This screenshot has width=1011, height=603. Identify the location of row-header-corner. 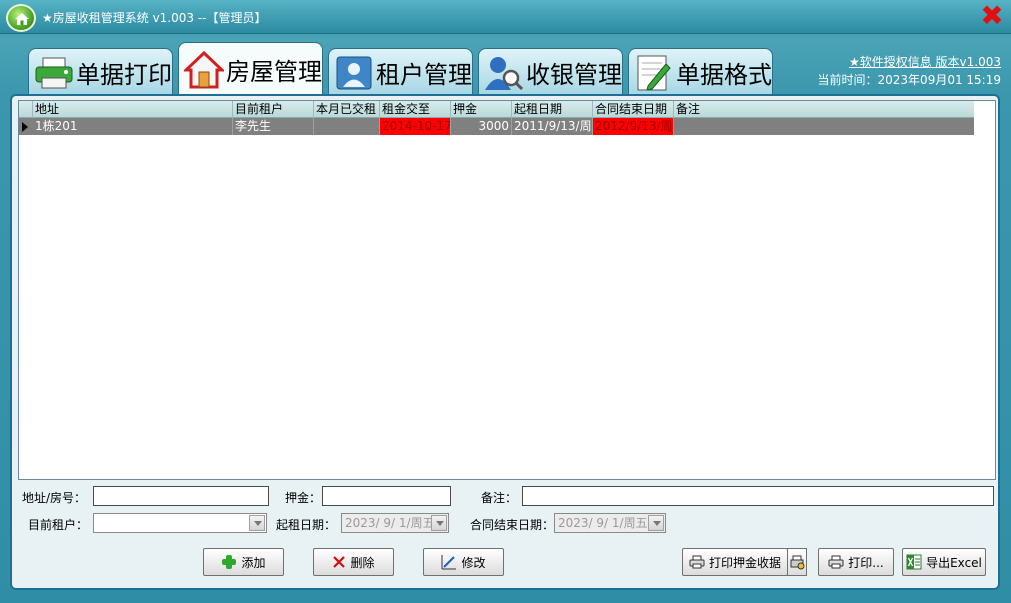
(26, 109).